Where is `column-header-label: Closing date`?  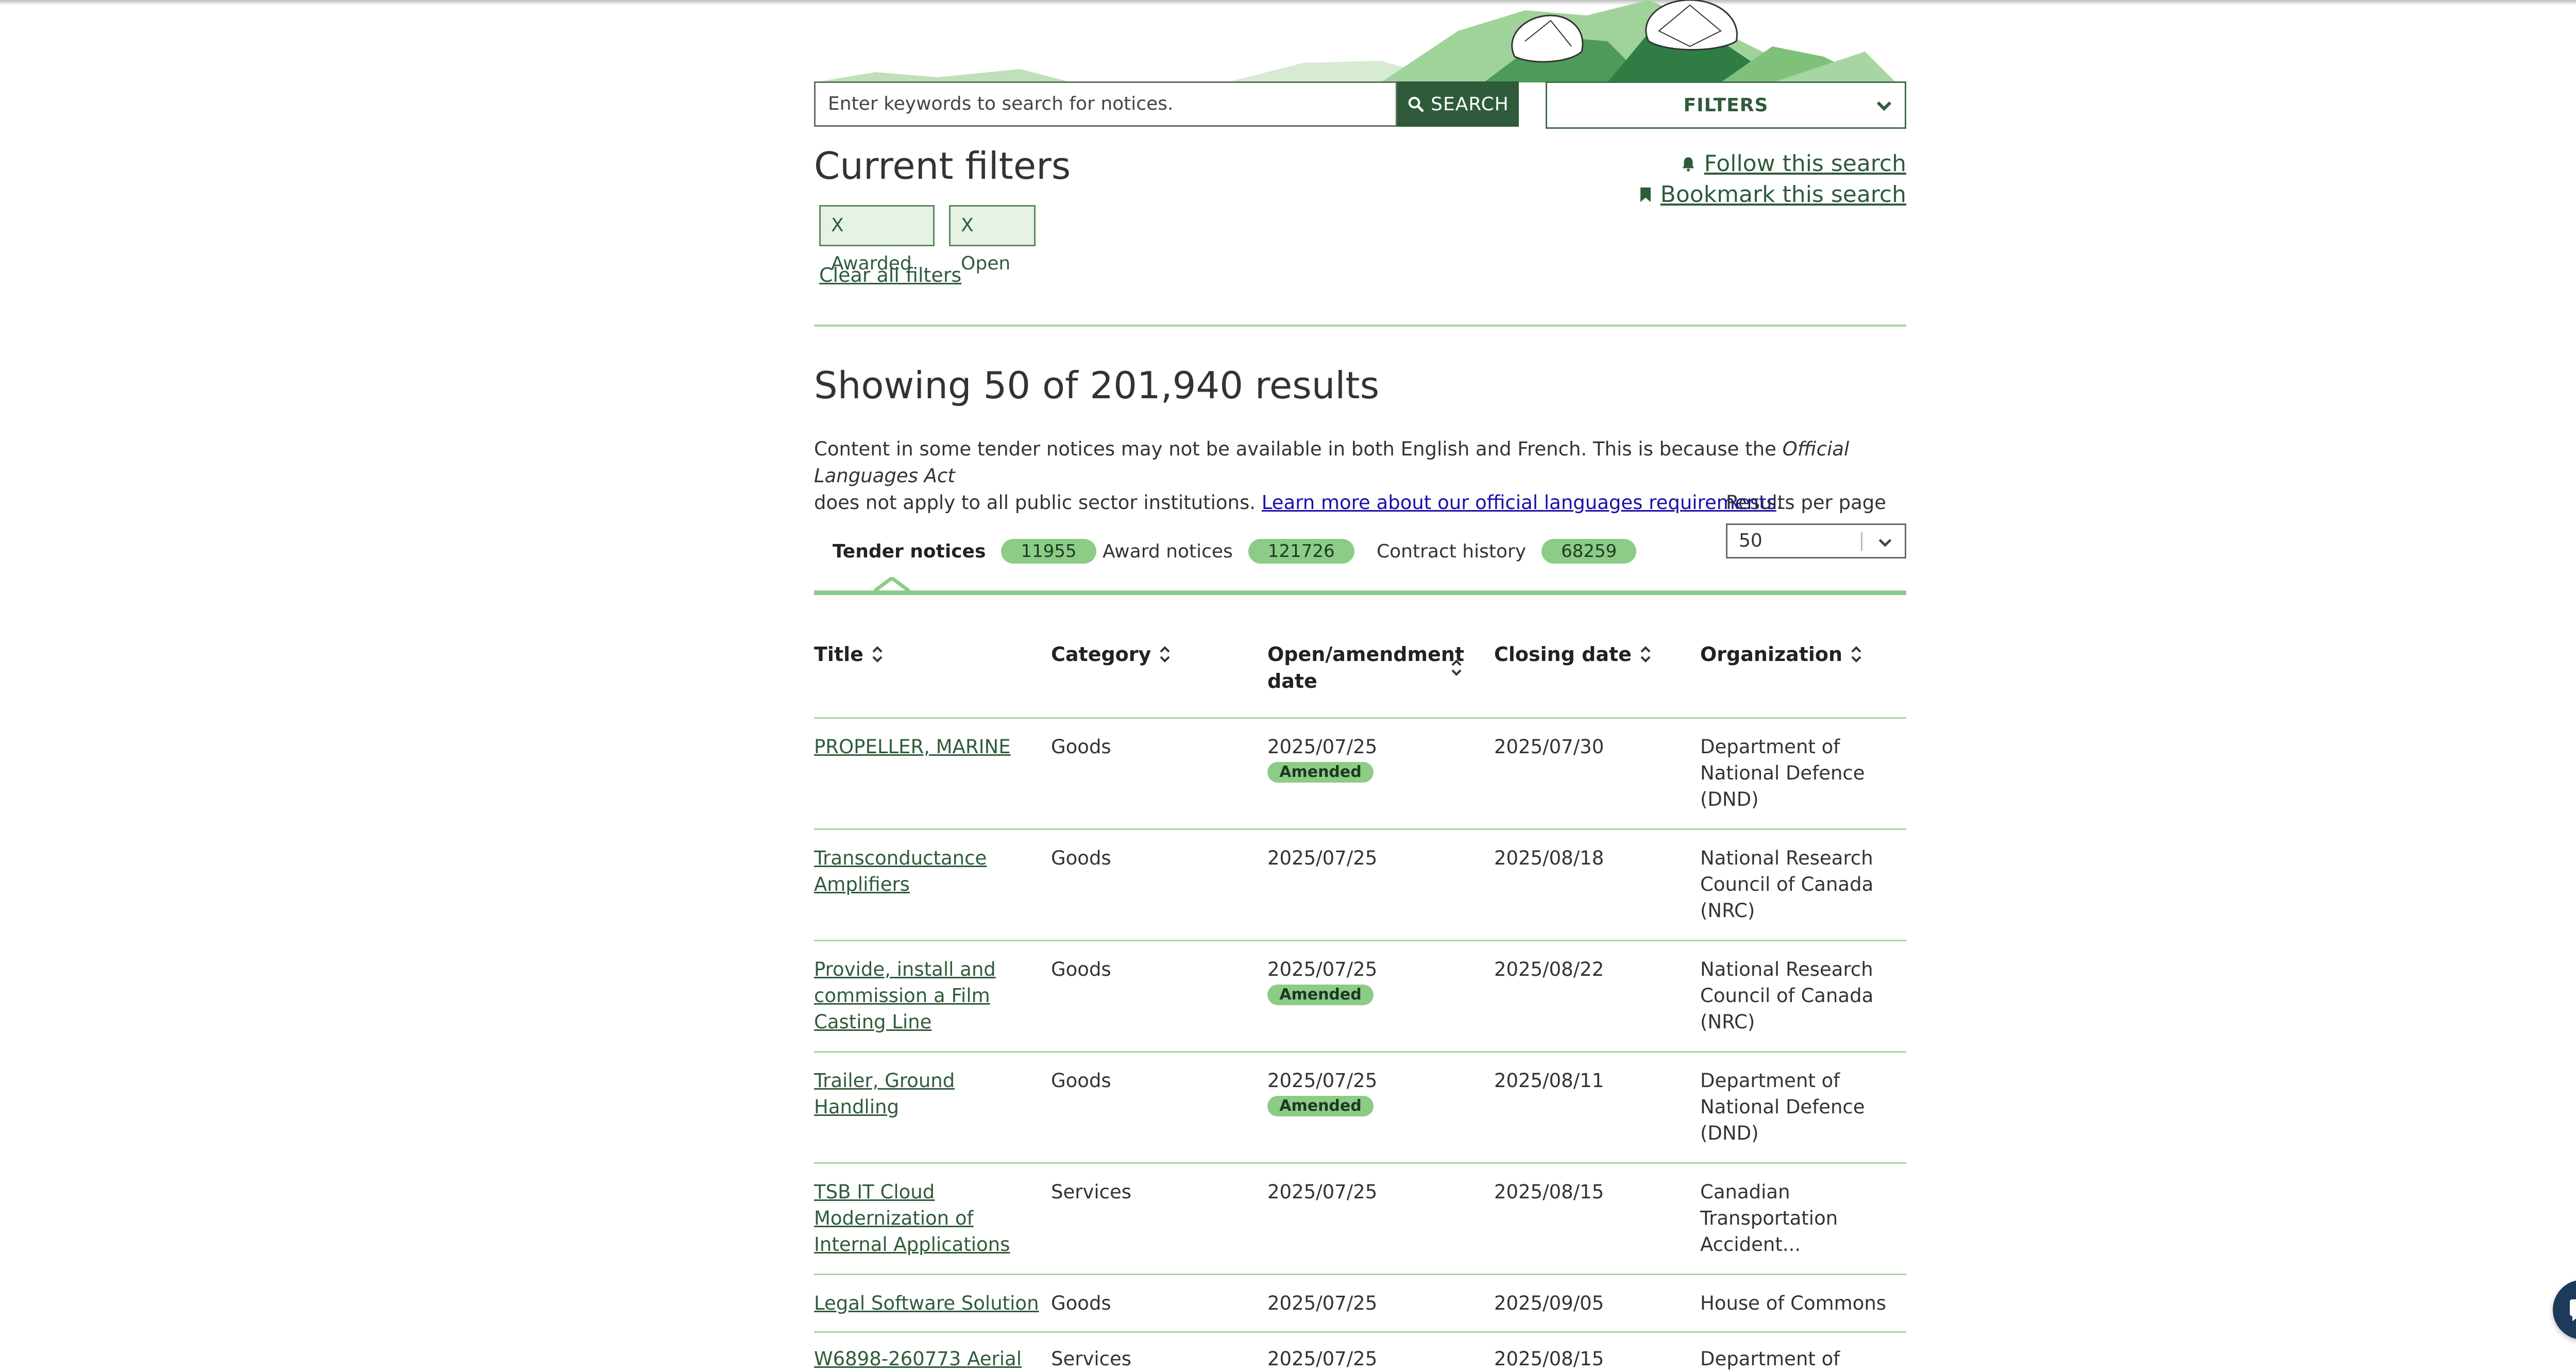 column-header-label: Closing date is located at coordinates (1563, 654).